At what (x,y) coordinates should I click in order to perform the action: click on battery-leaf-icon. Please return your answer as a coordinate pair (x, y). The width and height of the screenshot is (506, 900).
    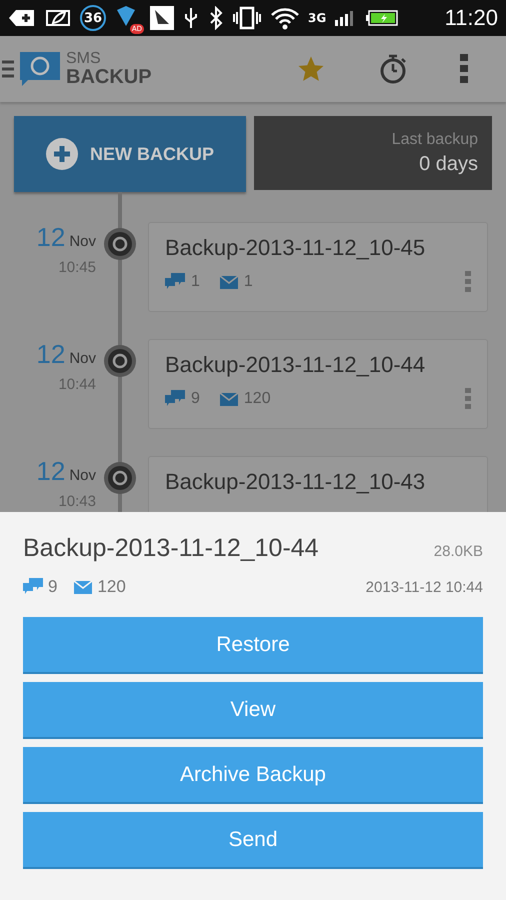
    Looking at the image, I should click on (58, 18).